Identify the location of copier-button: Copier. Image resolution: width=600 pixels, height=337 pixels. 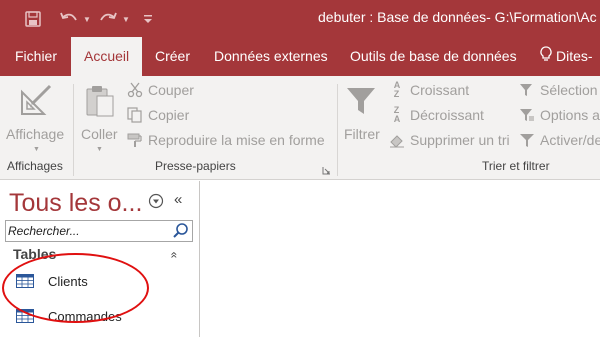
(157, 115).